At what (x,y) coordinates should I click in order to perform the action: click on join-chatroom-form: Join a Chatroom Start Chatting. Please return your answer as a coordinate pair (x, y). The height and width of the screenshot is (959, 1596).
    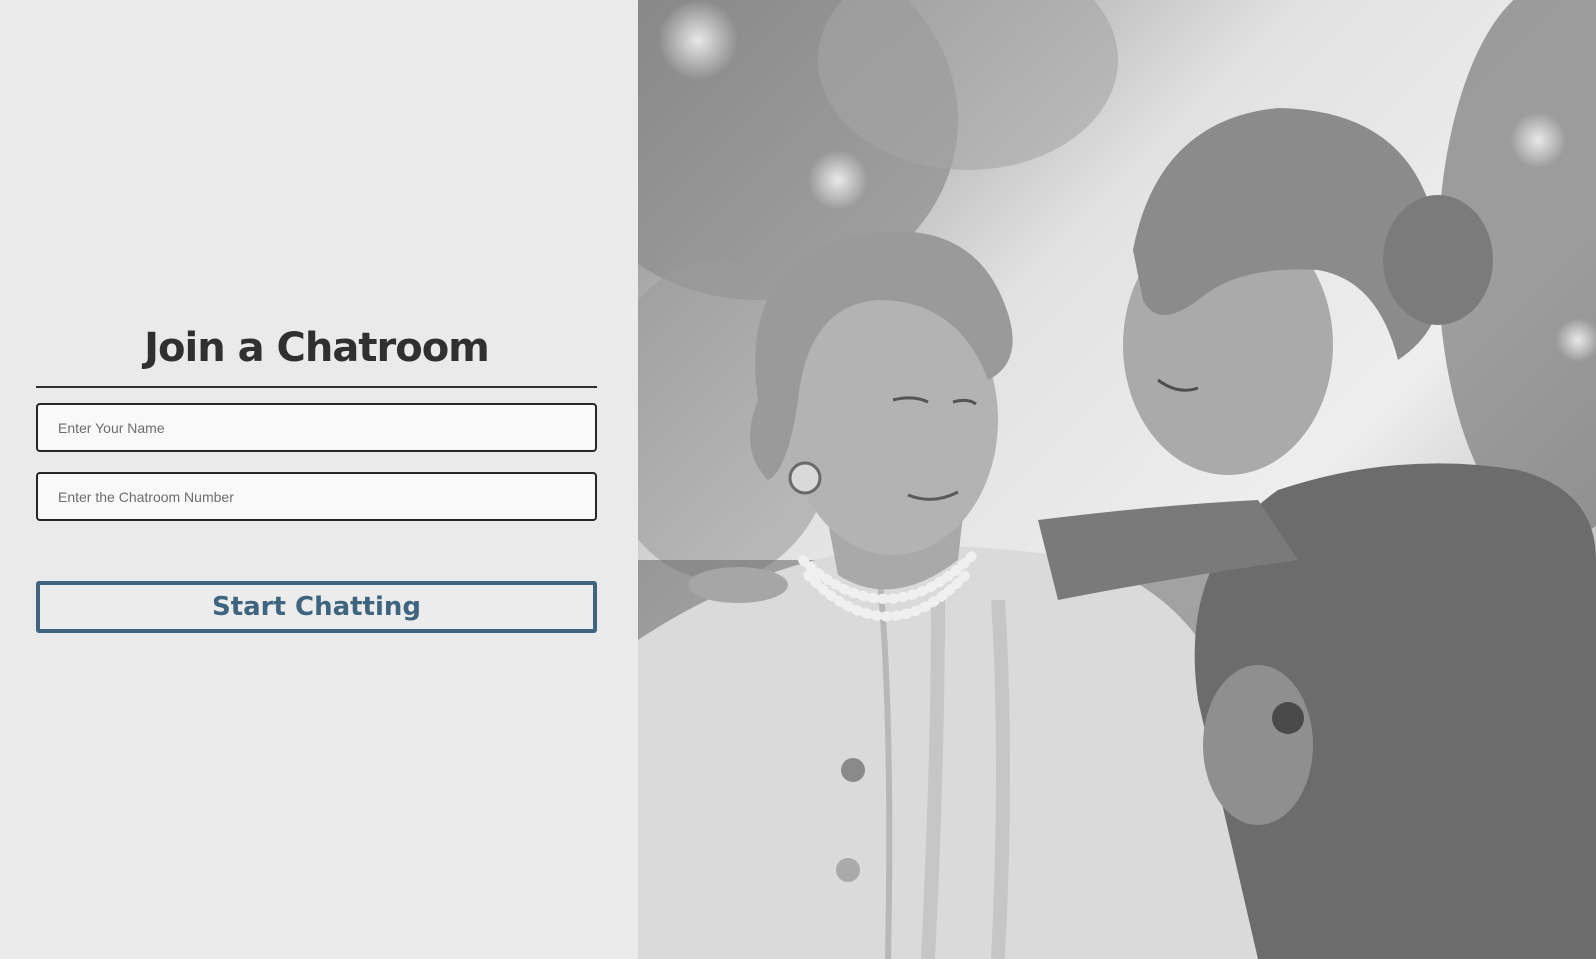
    Looking at the image, I should click on (316, 475).